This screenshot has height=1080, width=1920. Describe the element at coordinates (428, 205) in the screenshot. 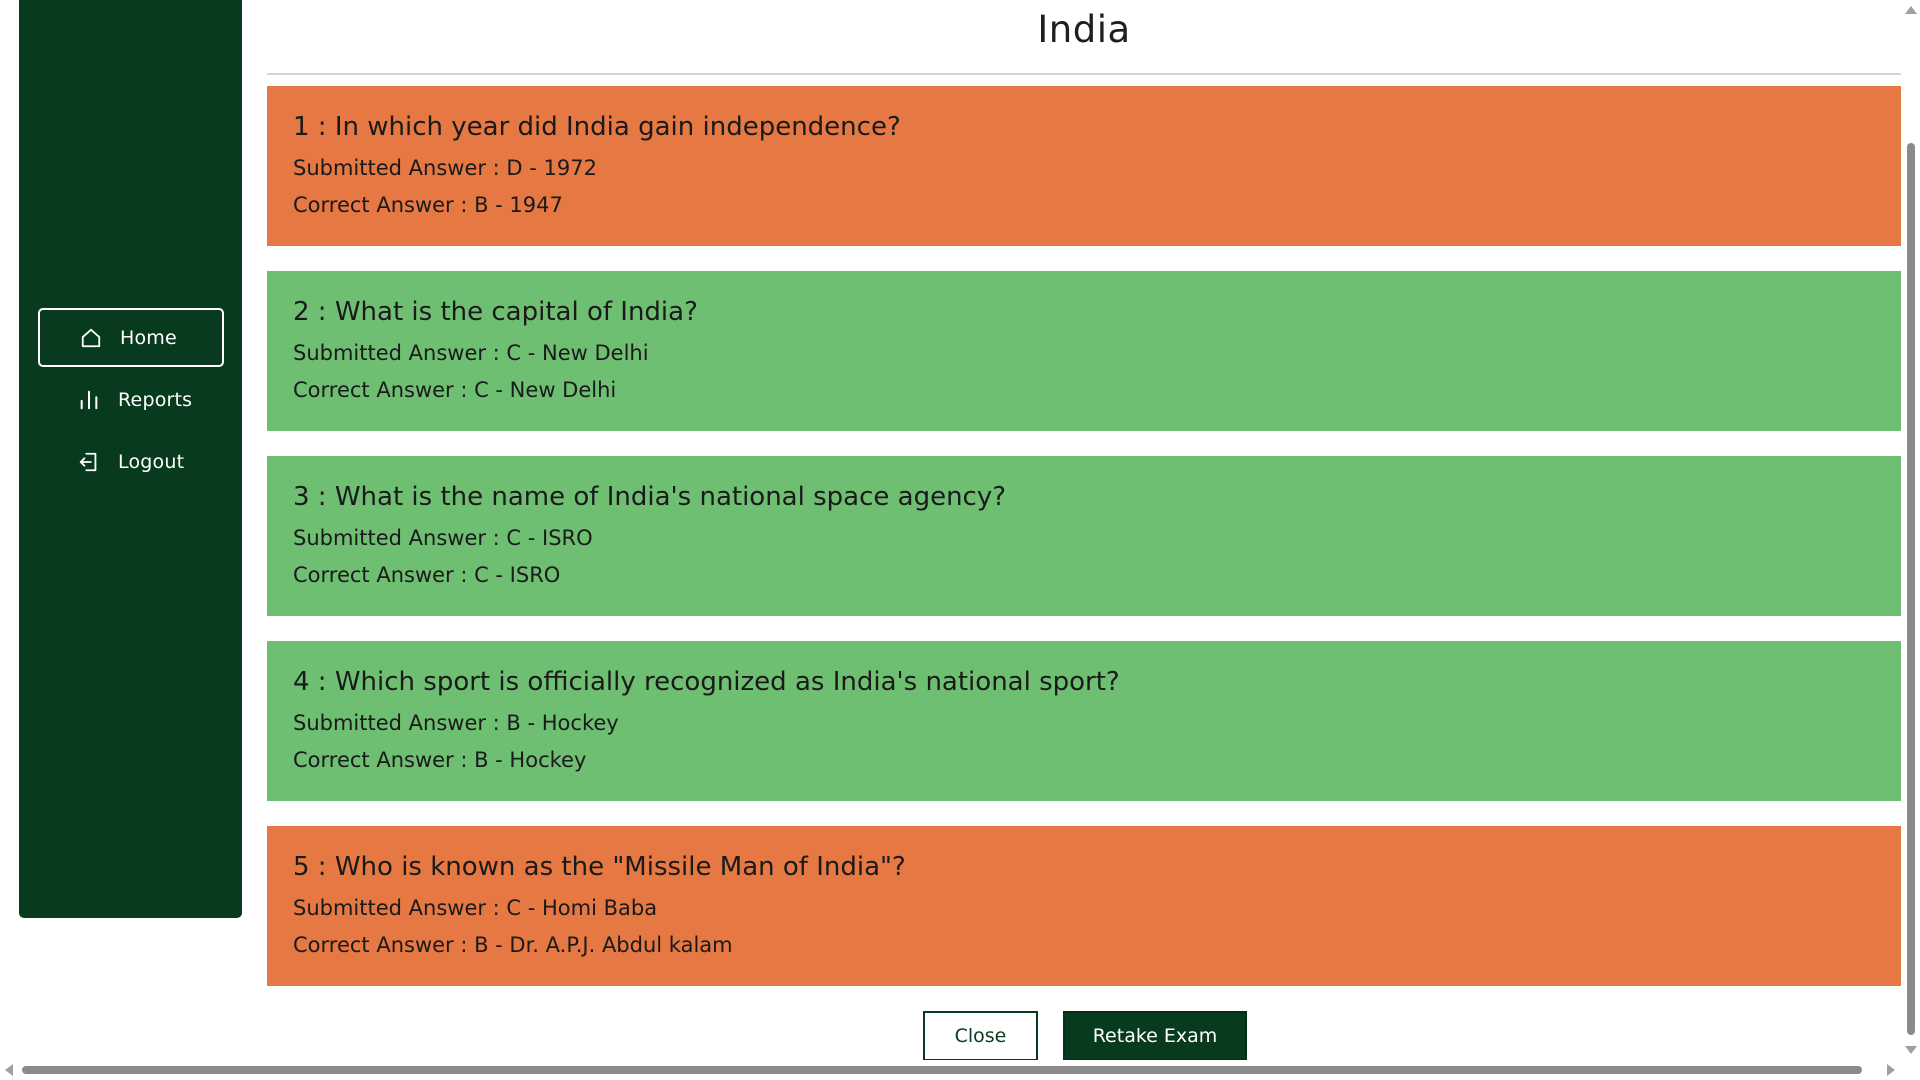

I see `correct-answer: Correct Answer : B - 1947` at that location.